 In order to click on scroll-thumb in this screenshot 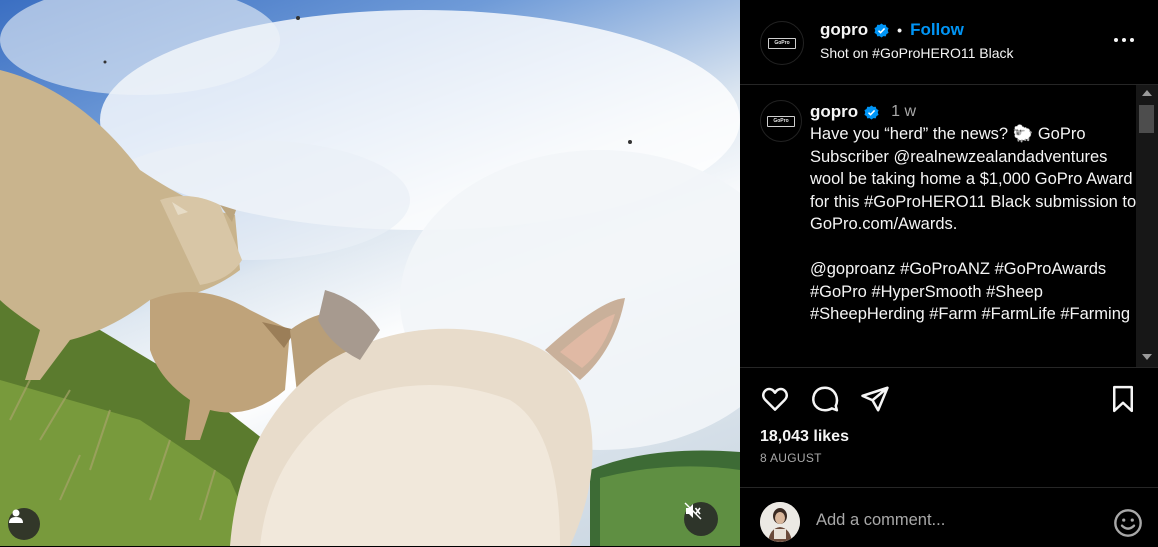, I will do `click(1146, 119)`.